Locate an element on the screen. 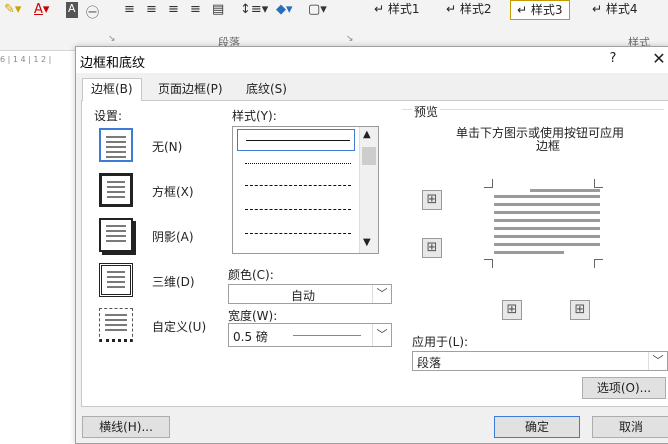 The height and width of the screenshot is (444, 668). dialog-title: 边框和底纹 is located at coordinates (113, 63).